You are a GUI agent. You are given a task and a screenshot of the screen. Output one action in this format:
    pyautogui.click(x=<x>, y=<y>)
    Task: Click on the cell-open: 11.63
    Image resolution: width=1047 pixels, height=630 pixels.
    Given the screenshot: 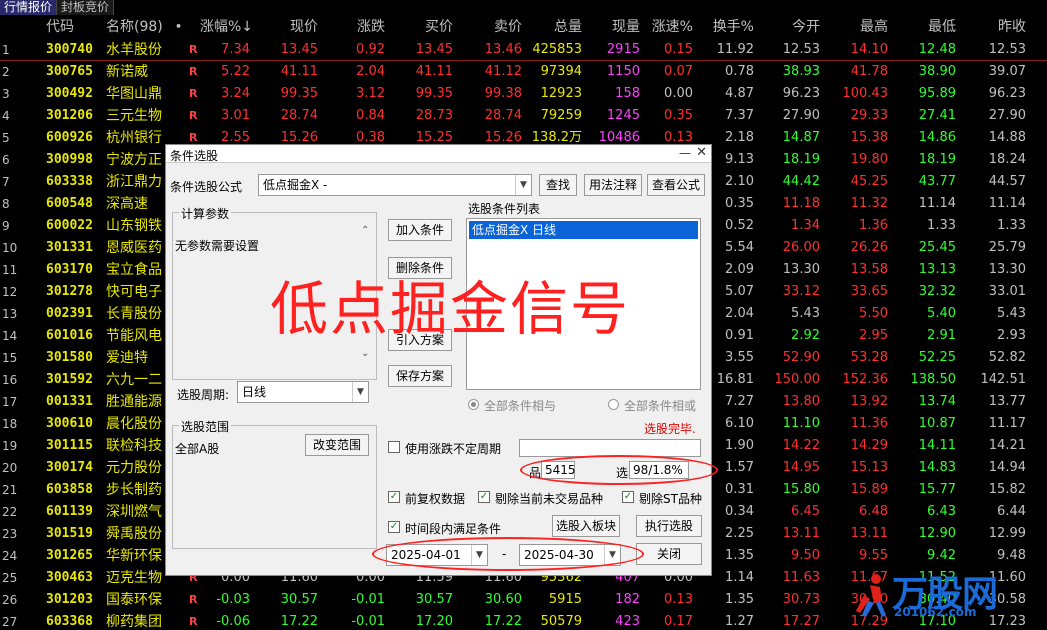 What is the action you would take?
    pyautogui.click(x=801, y=577)
    